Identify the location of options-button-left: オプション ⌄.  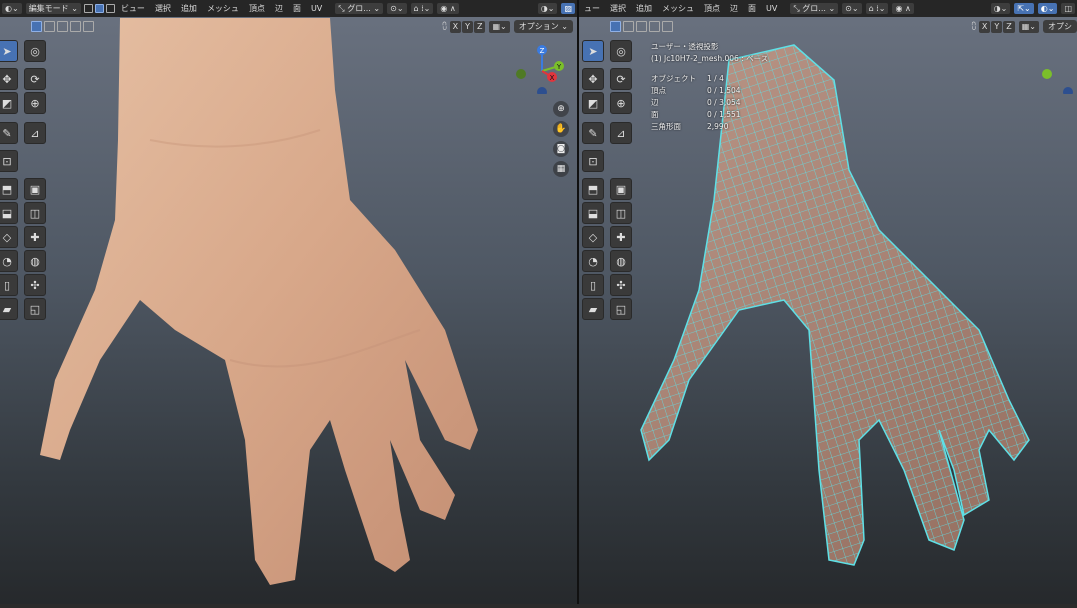
(543, 26).